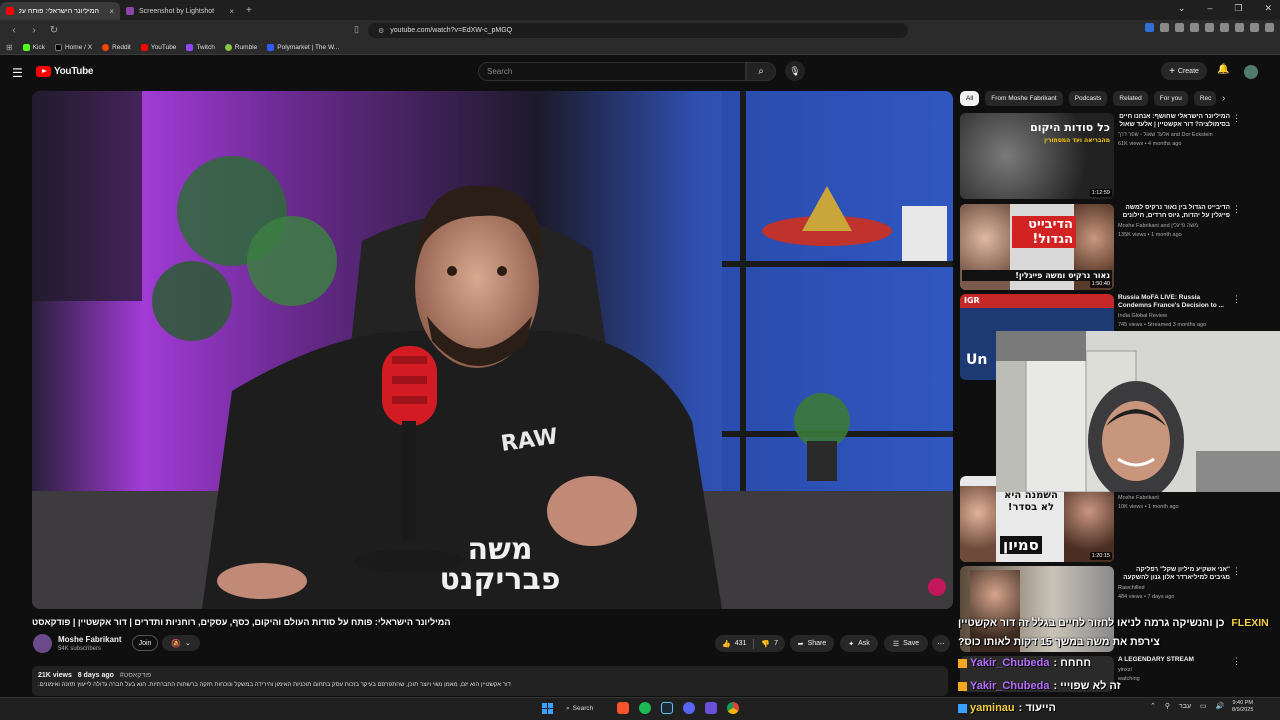 This screenshot has width=1280, height=720. I want to click on related-channel: אלעד שאול - שפר דרך and Dor Eckstein, so click(1165, 135).